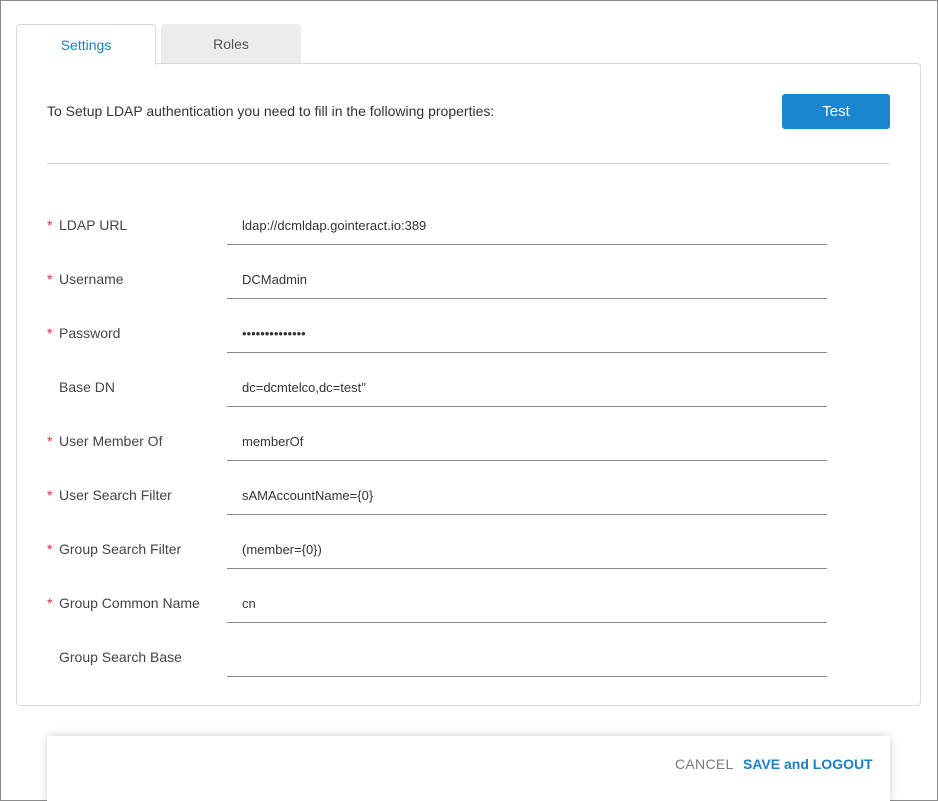 The width and height of the screenshot is (938, 801). What do you see at coordinates (90, 333) in the screenshot?
I see `field-label: Password` at bounding box center [90, 333].